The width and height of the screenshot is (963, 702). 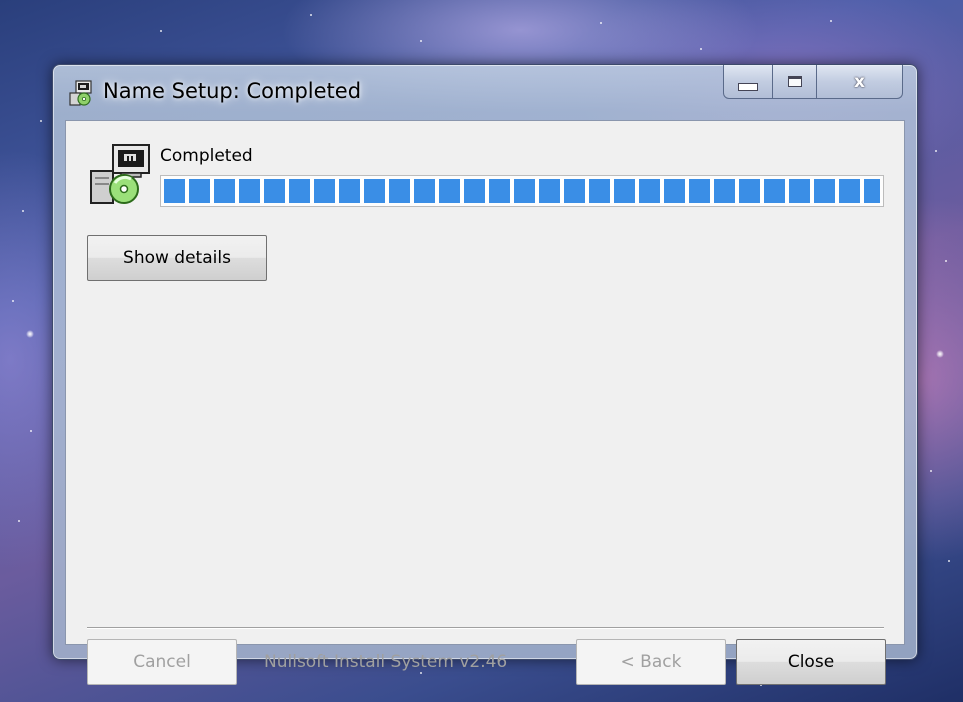 What do you see at coordinates (206, 156) in the screenshot?
I see `status-label: Completed` at bounding box center [206, 156].